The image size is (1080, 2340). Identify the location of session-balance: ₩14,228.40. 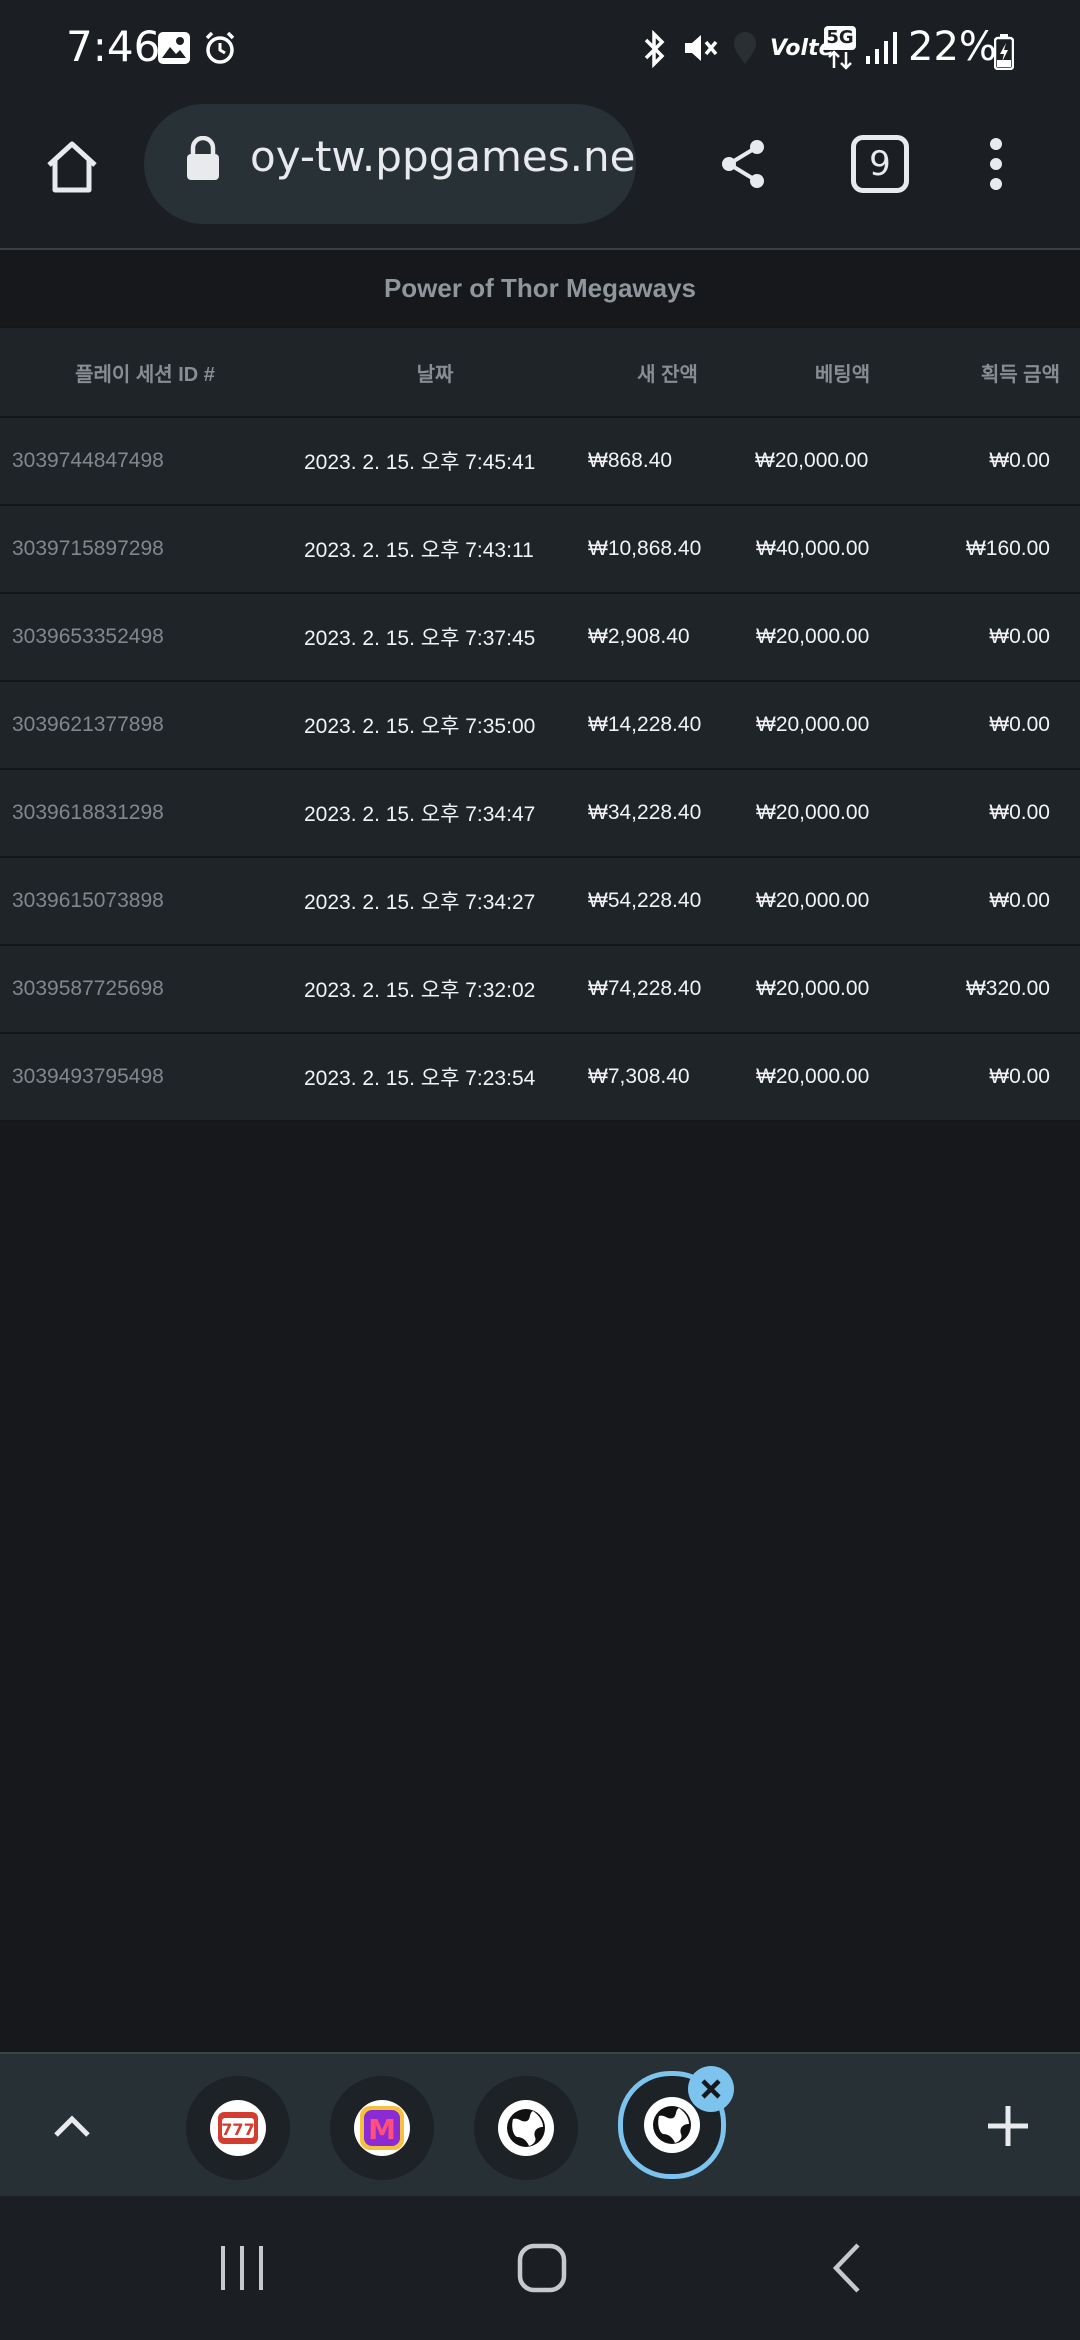
(667, 725).